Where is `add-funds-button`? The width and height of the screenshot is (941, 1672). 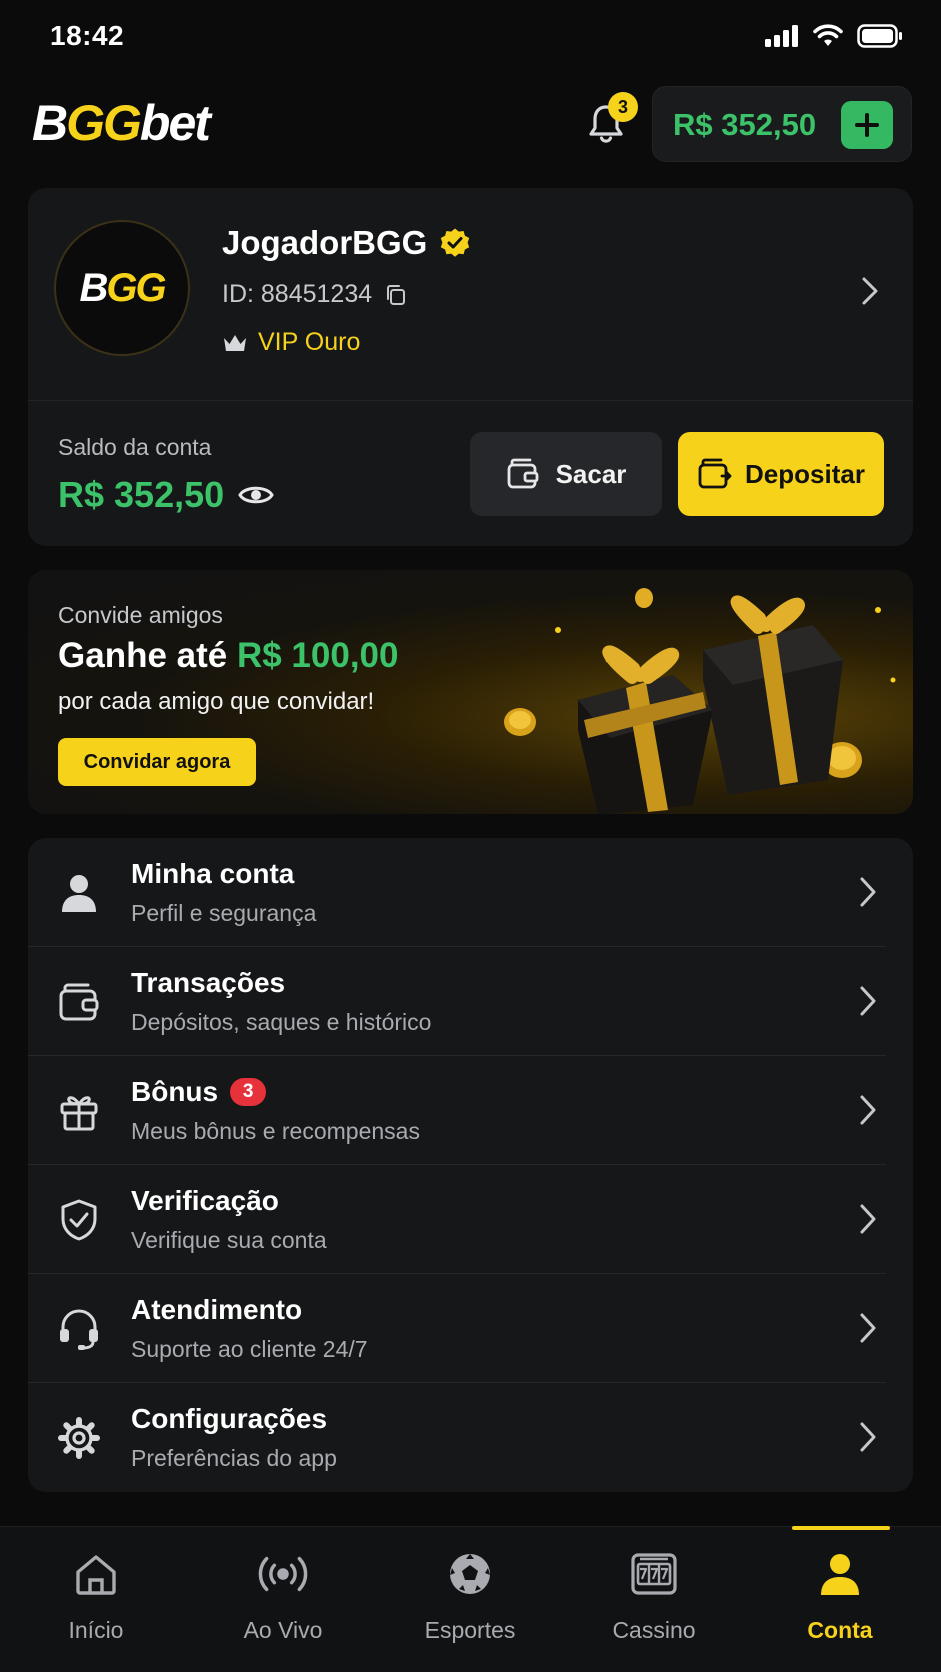 add-funds-button is located at coordinates (867, 125).